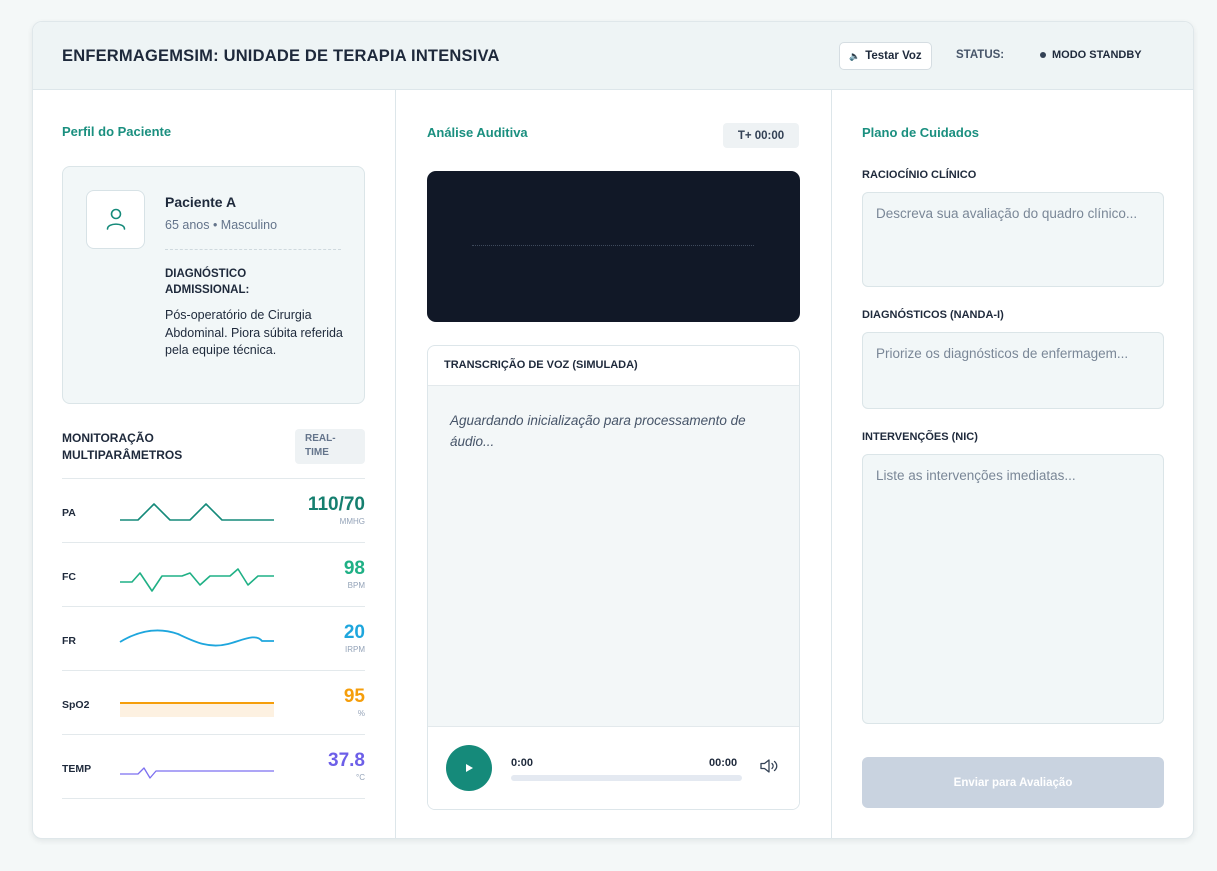  Describe the element at coordinates (355, 649) in the screenshot. I see `vital-unit: IRPM` at that location.